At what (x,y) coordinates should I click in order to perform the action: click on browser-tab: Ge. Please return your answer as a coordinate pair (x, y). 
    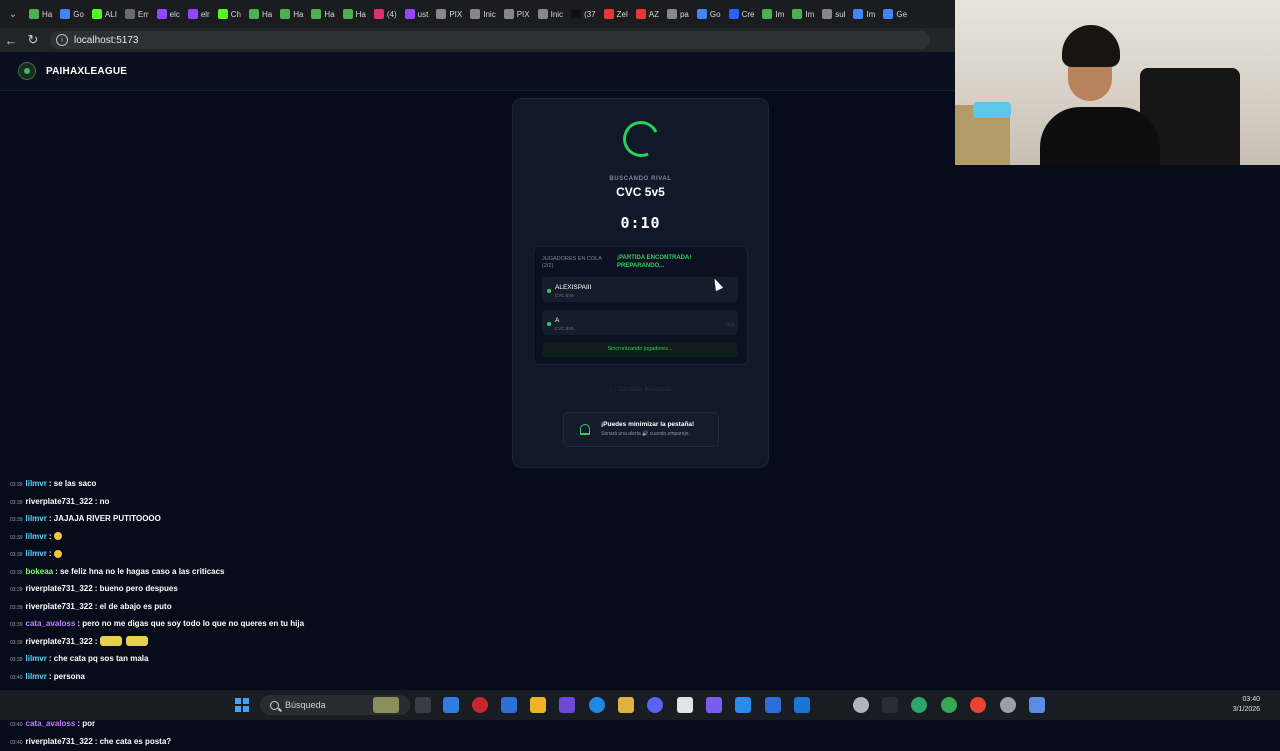
    Looking at the image, I should click on (895, 14).